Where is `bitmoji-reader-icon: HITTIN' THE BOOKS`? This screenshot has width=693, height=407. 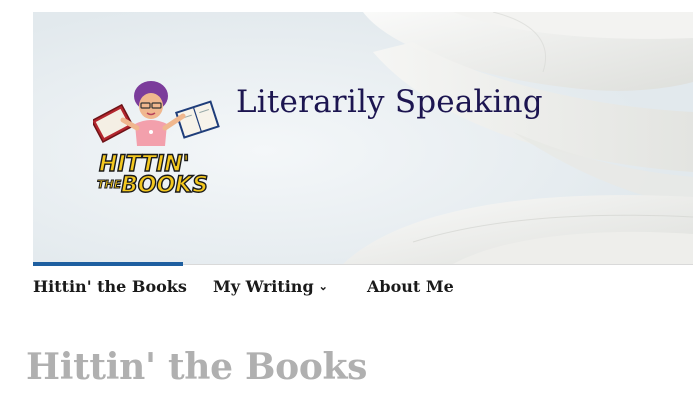 bitmoji-reader-icon: HITTIN' THE BOOKS is located at coordinates (155, 140).